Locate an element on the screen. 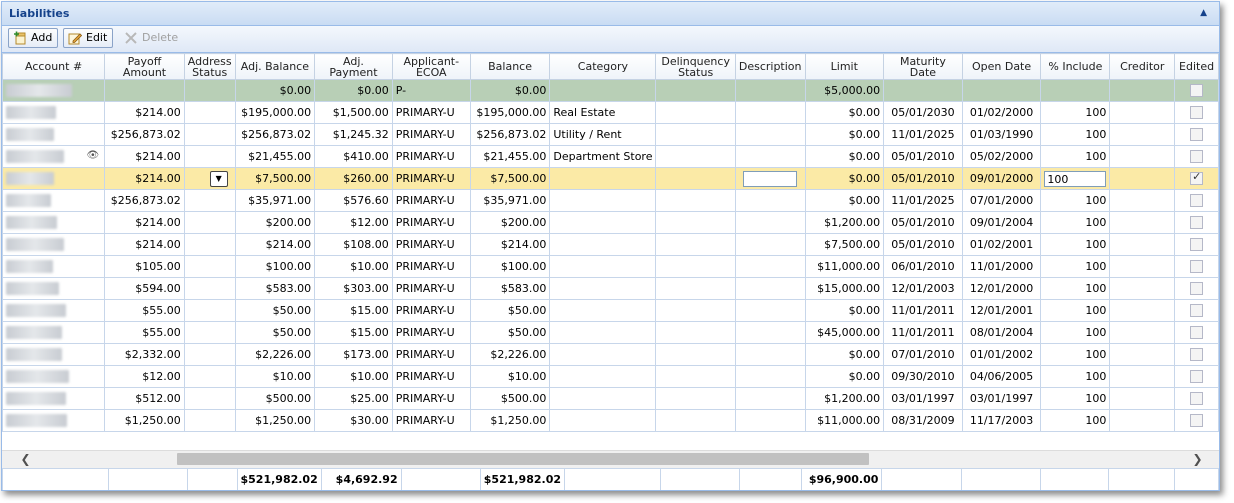 This screenshot has width=1234, height=503. grid-cell: 06/01/2010 is located at coordinates (923, 266).